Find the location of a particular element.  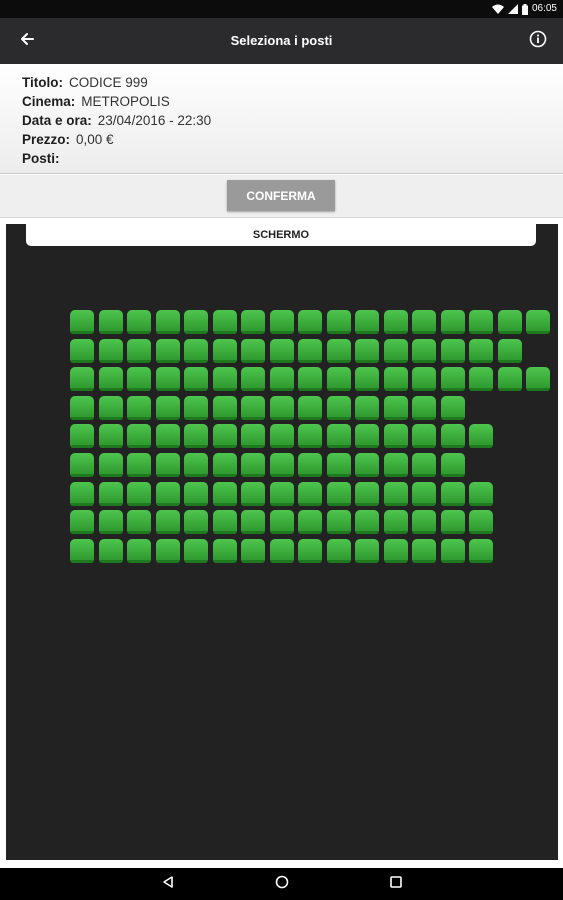

nav-back-button is located at coordinates (168, 884).